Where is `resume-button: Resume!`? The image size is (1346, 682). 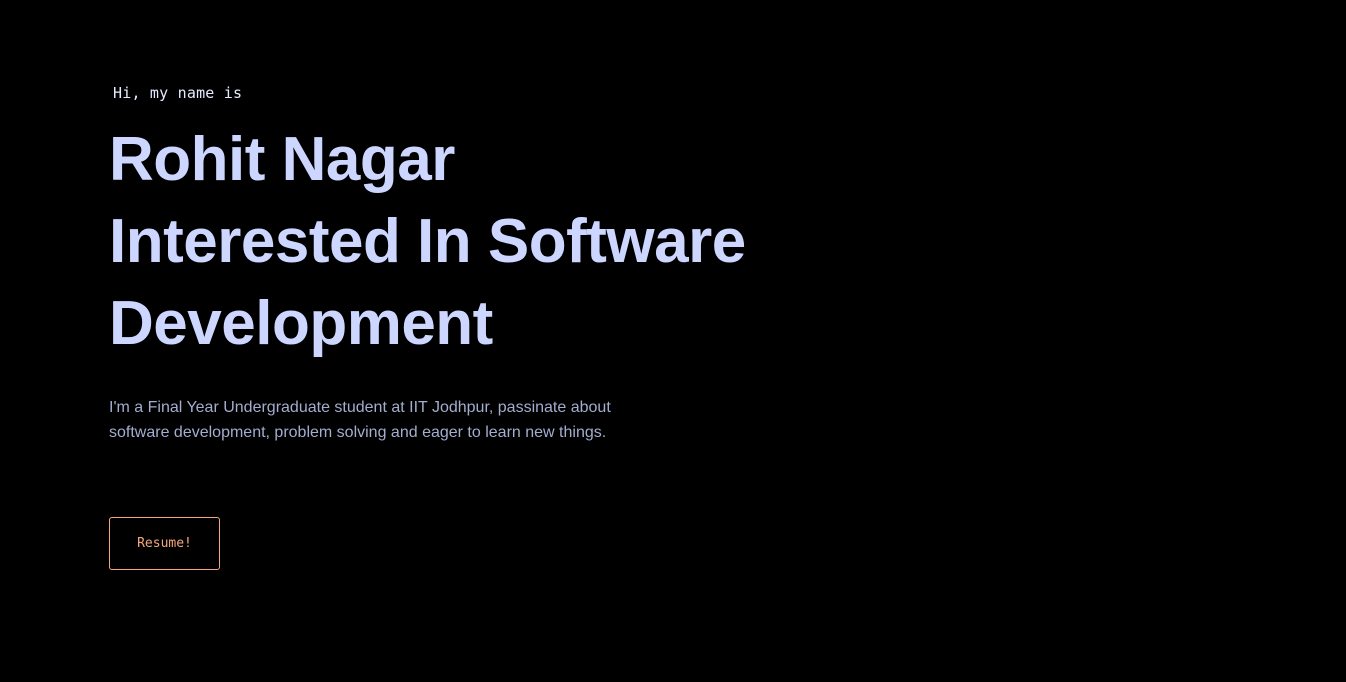 resume-button: Resume! is located at coordinates (164, 543).